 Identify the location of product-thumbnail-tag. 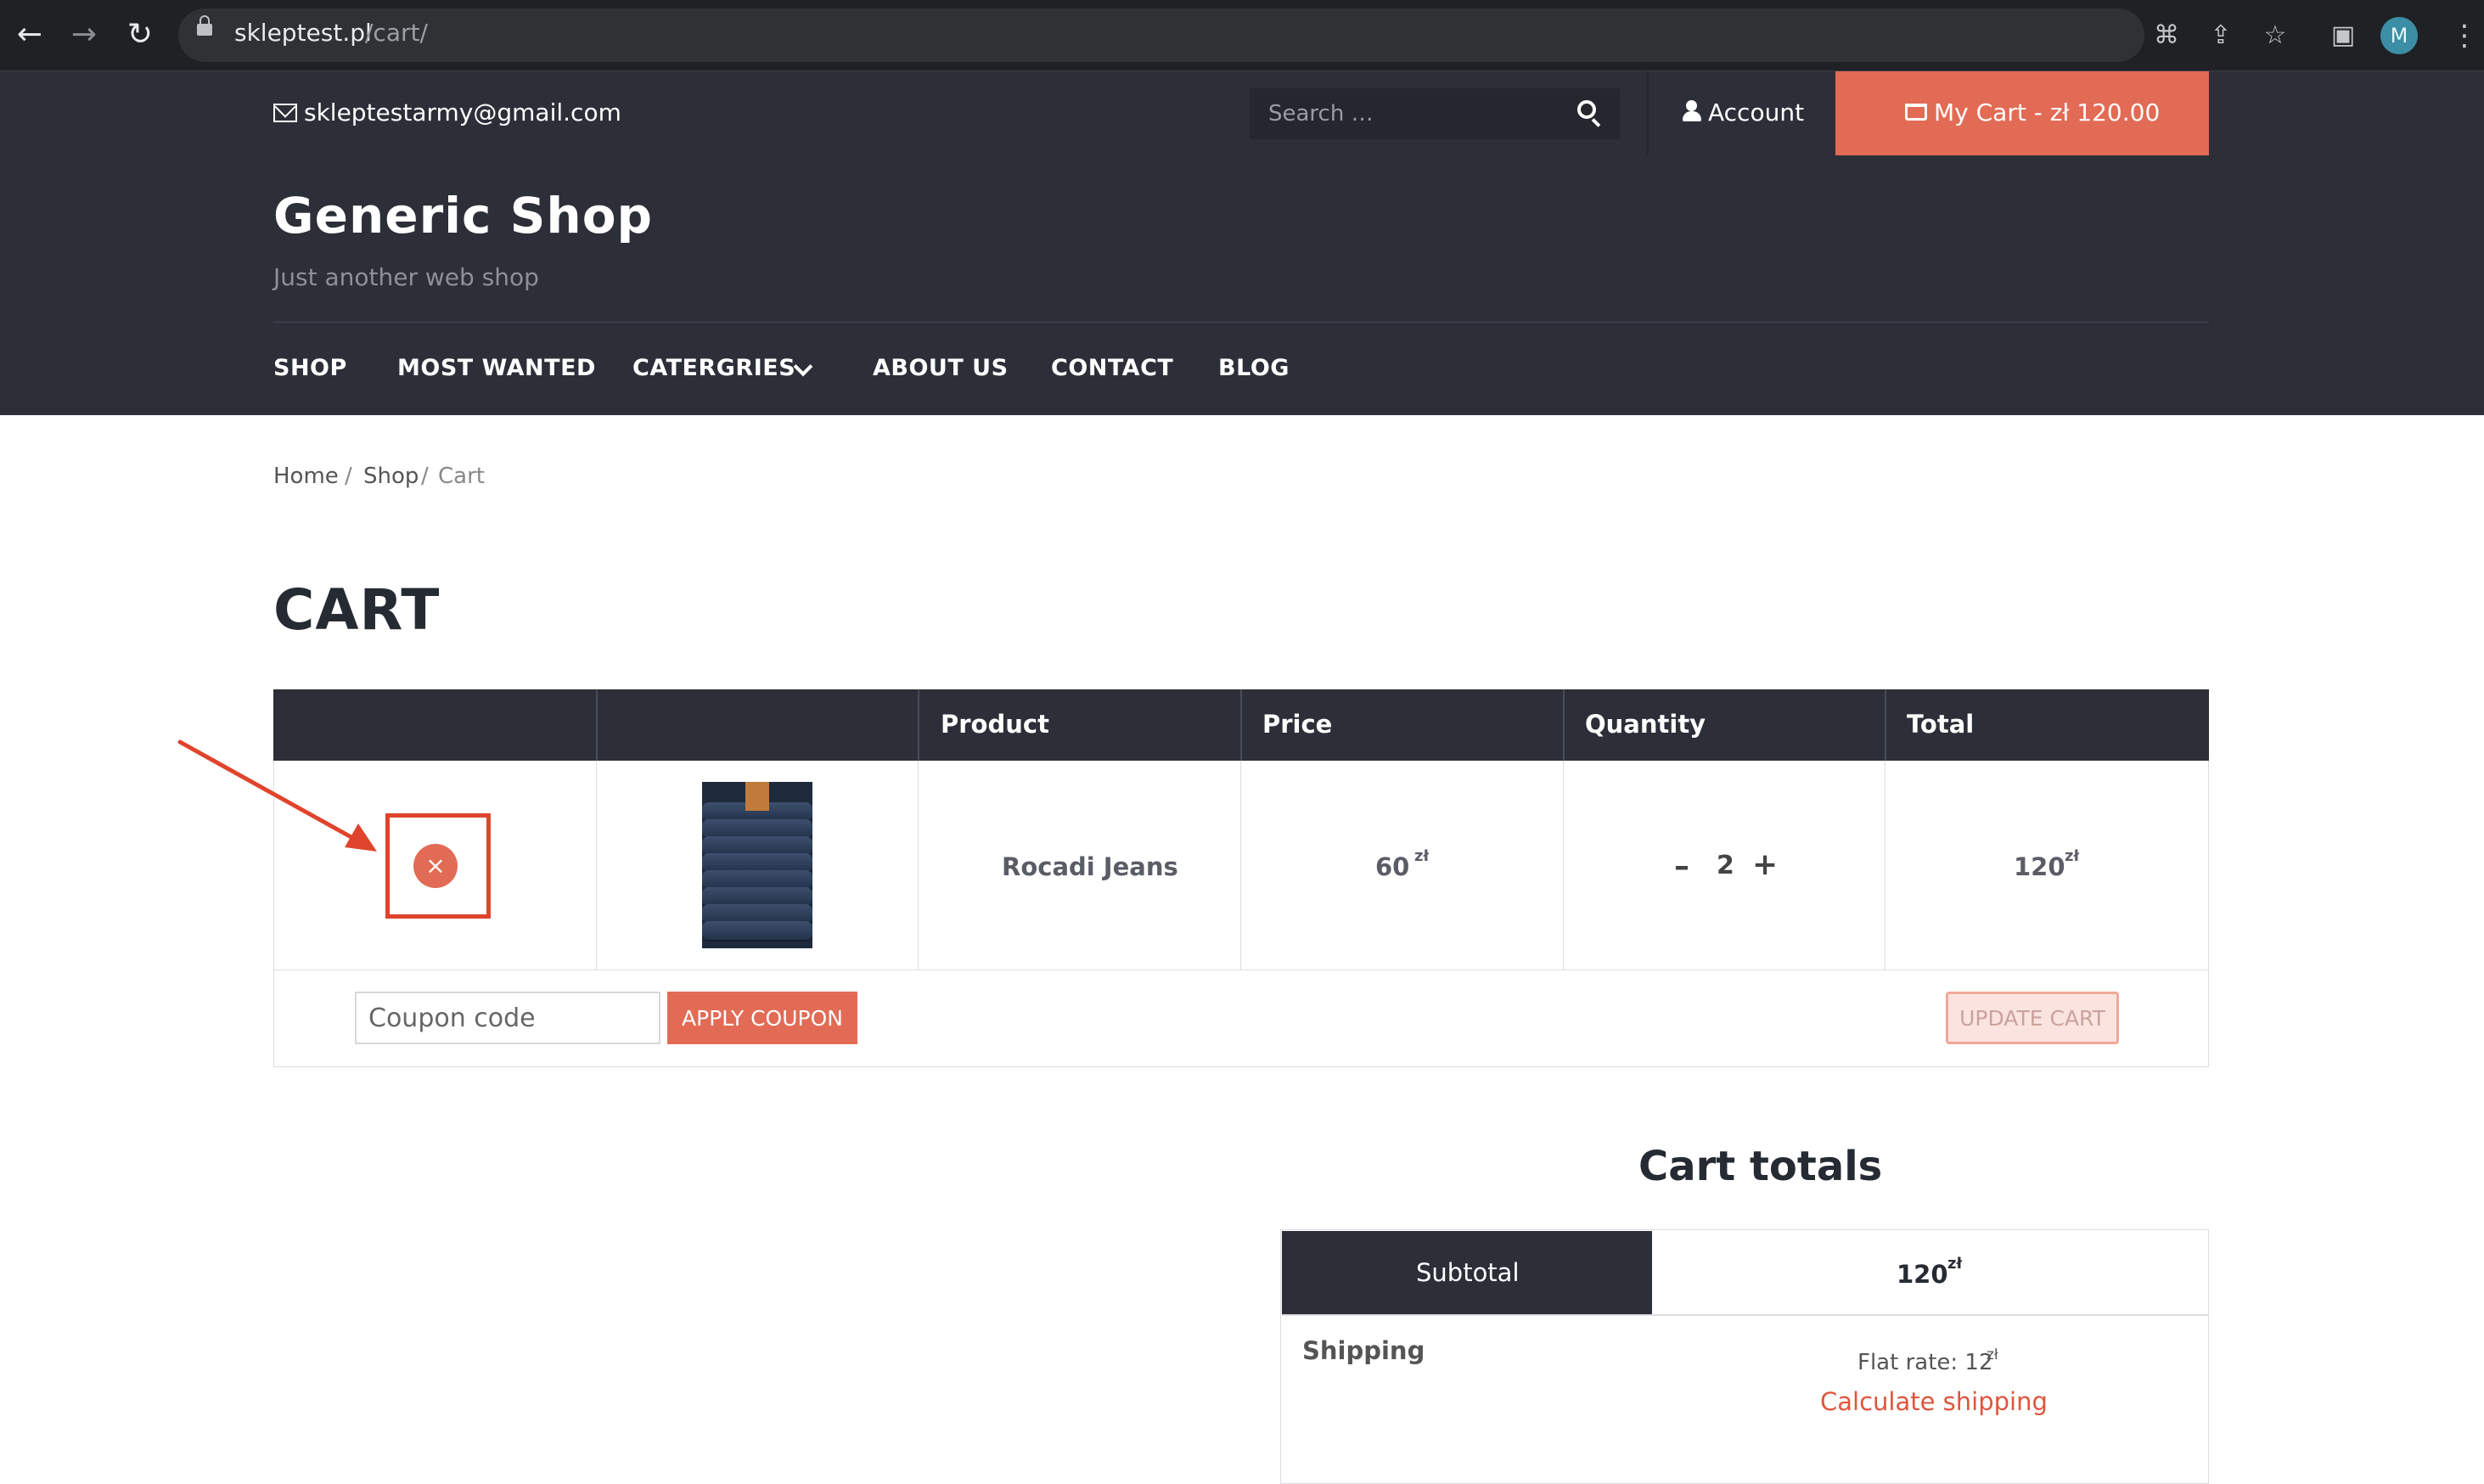
(757, 796).